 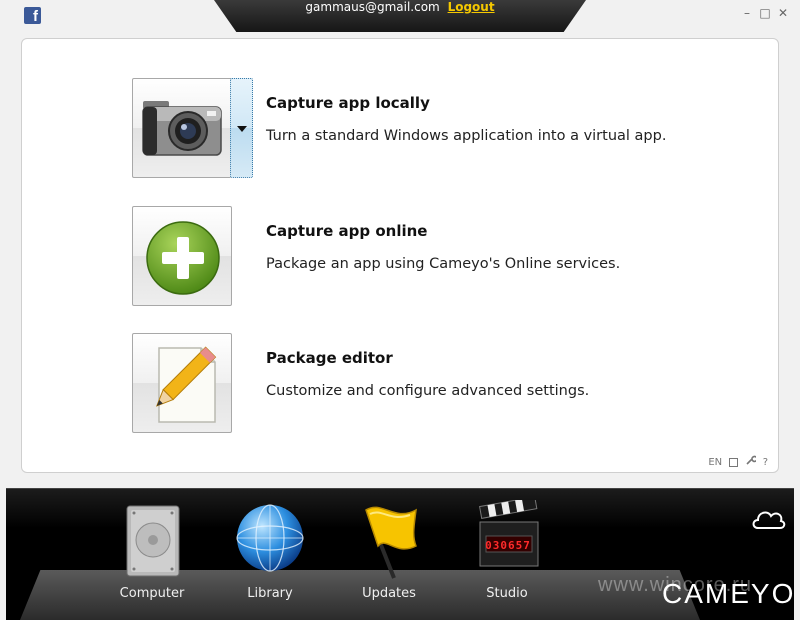 What do you see at coordinates (765, 13) in the screenshot?
I see `maximize-button: □` at bounding box center [765, 13].